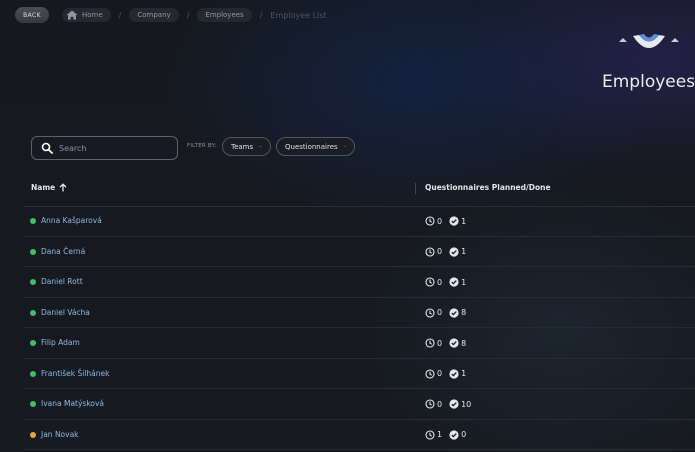  What do you see at coordinates (359, 221) in the screenshot?
I see `table-row: Anna Kašparová 0 1` at bounding box center [359, 221].